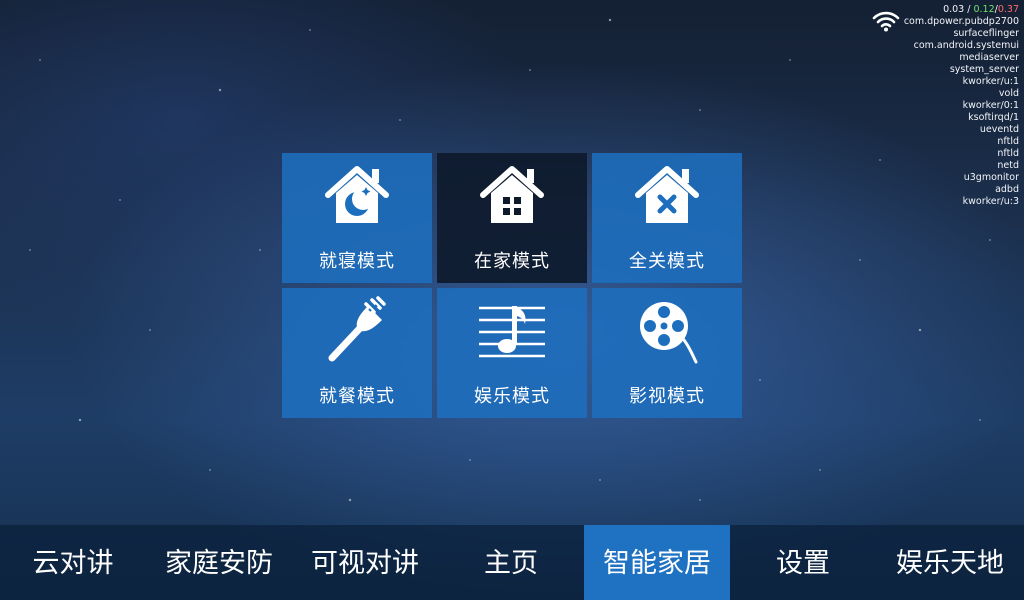  I want to click on tile-sleep-mode: 就寝模式, so click(357, 218).